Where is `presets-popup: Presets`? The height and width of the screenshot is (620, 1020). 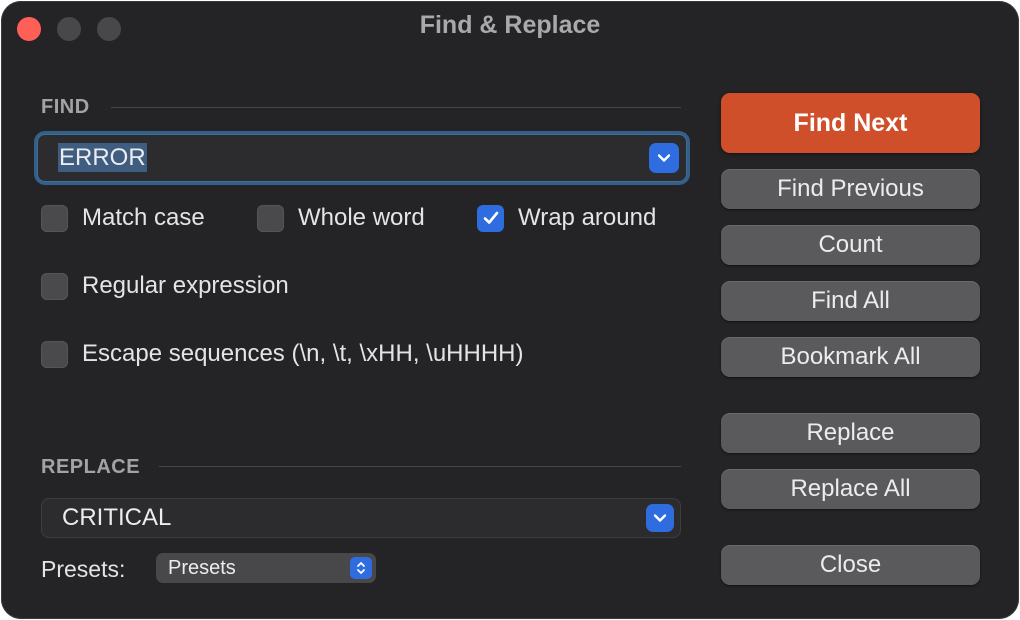
presets-popup: Presets is located at coordinates (266, 568).